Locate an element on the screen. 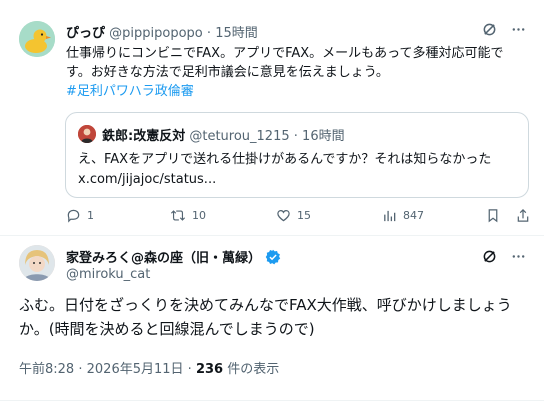  bookmark-icon is located at coordinates (493, 216).